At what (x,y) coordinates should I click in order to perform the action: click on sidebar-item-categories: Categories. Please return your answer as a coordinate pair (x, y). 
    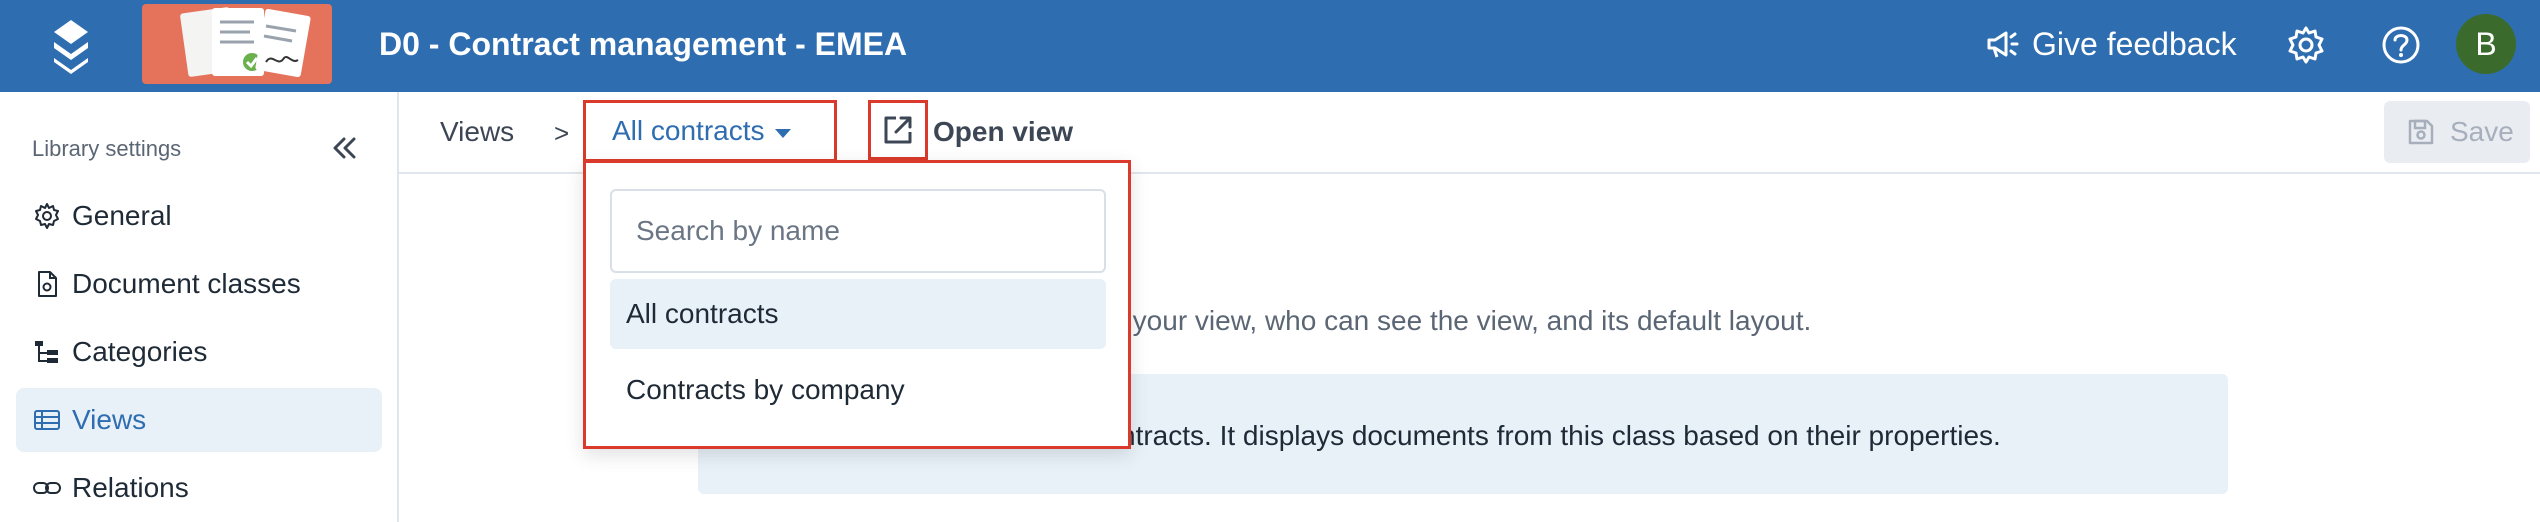
    Looking at the image, I should click on (199, 352).